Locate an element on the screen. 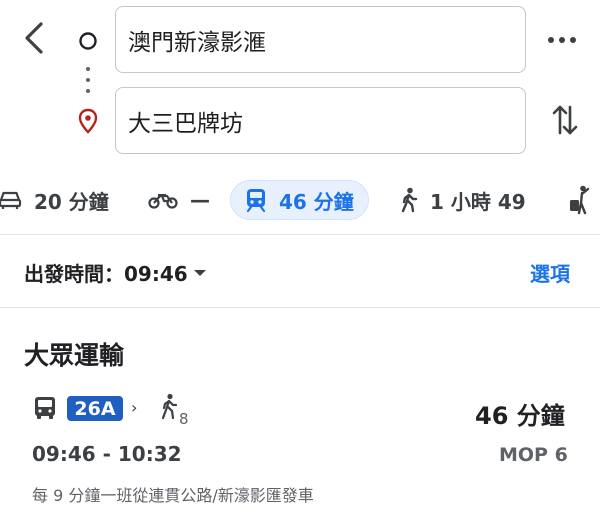  depart-time-label: 出發時間：09:46 is located at coordinates (106, 274).